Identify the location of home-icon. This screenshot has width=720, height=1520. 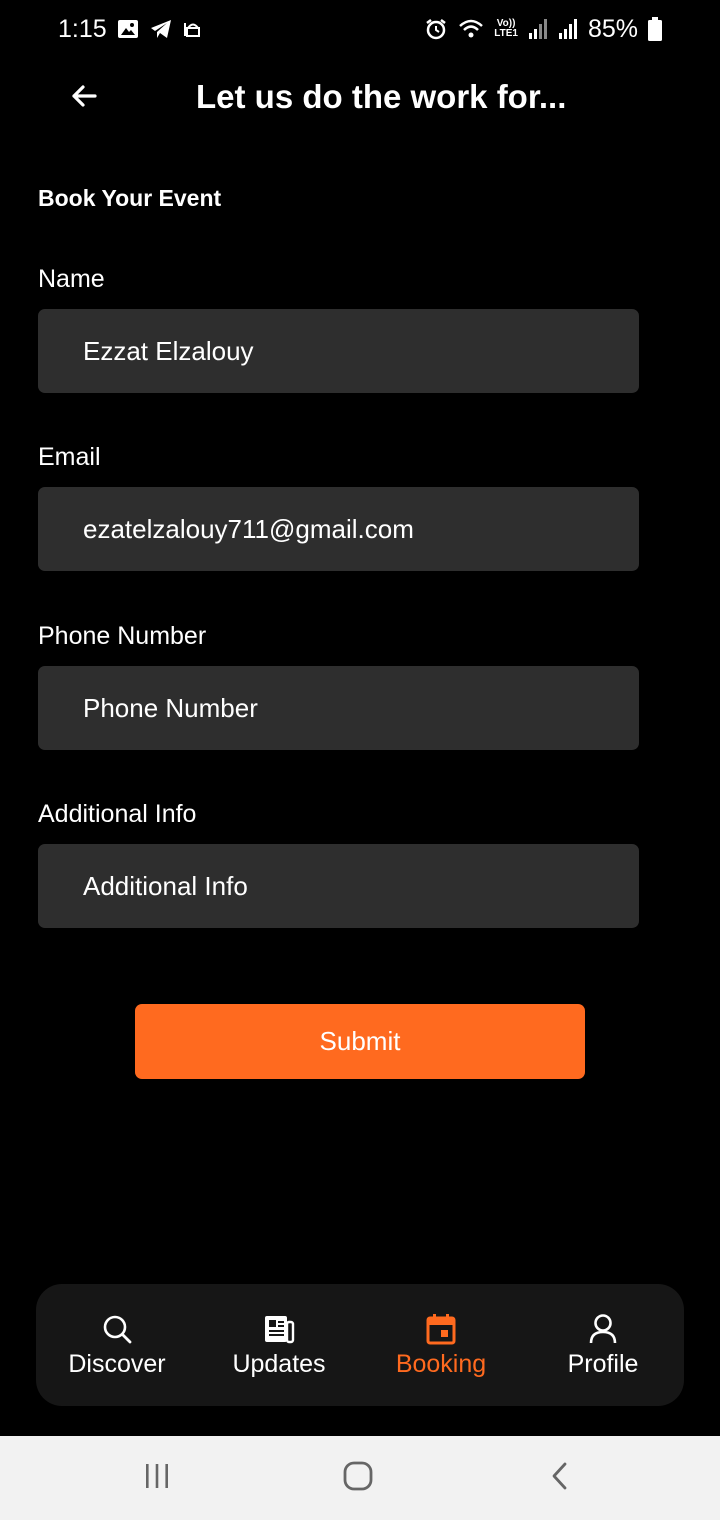
(358, 1478).